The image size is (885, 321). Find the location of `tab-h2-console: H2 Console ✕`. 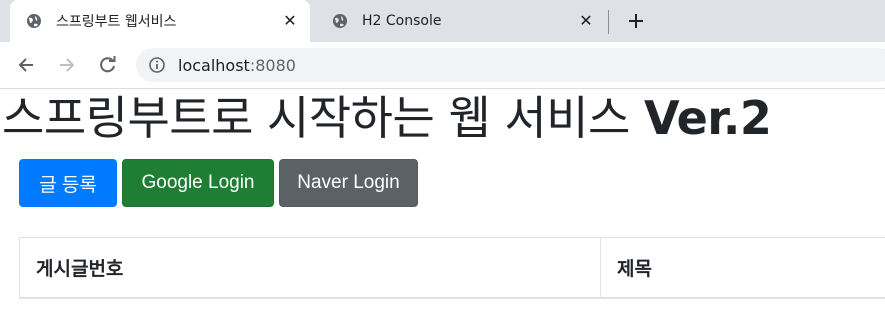

tab-h2-console: H2 Console ✕ is located at coordinates (461, 21).